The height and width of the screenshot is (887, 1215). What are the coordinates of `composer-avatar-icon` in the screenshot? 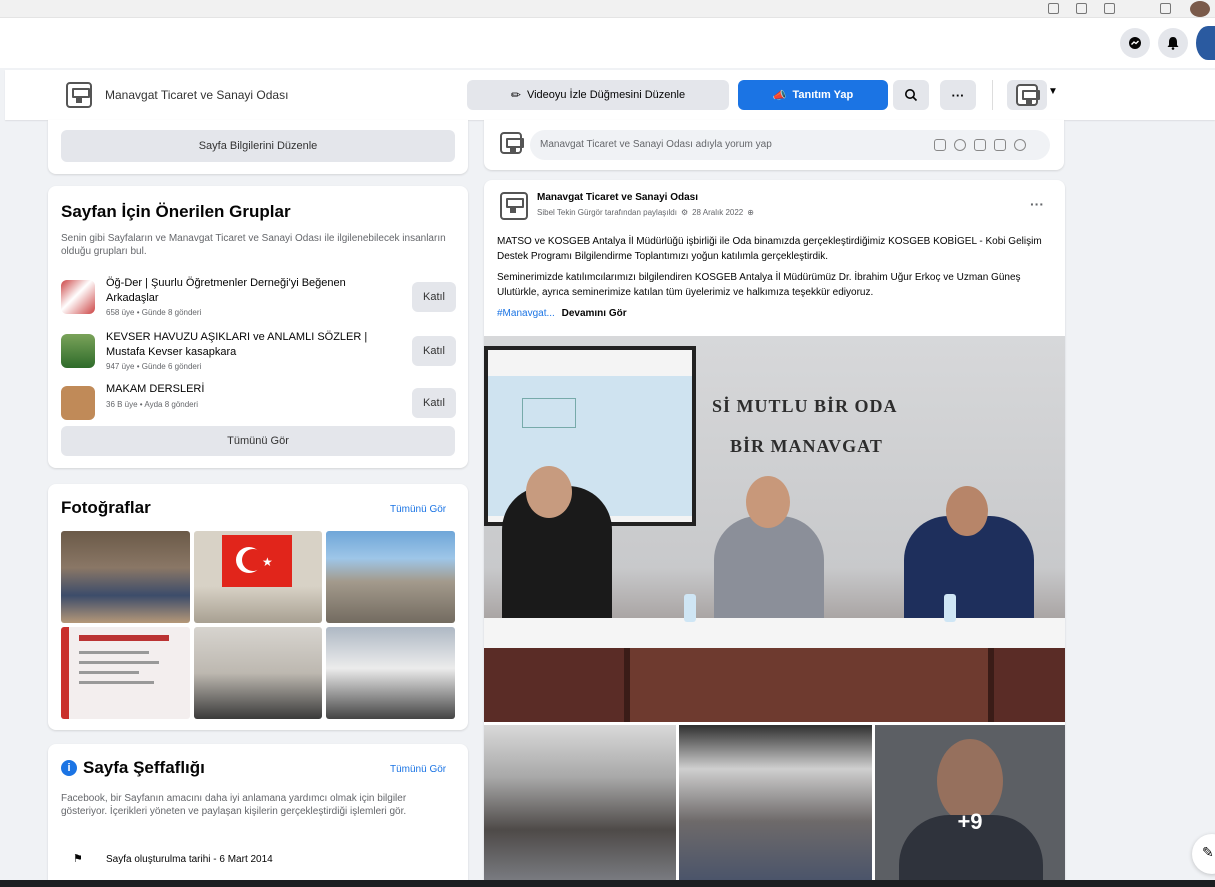 It's located at (512, 143).